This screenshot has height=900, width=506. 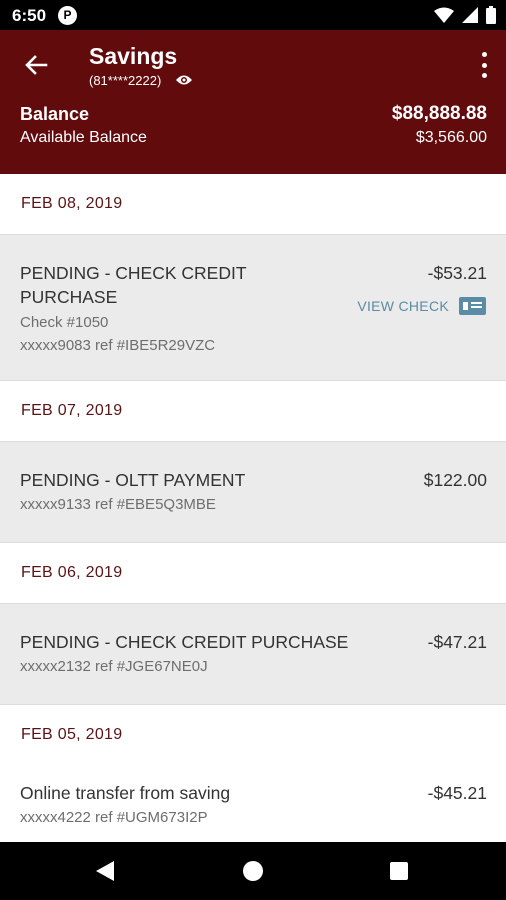 What do you see at coordinates (403, 306) in the screenshot?
I see `view-check-label: VIEW CHECK` at bounding box center [403, 306].